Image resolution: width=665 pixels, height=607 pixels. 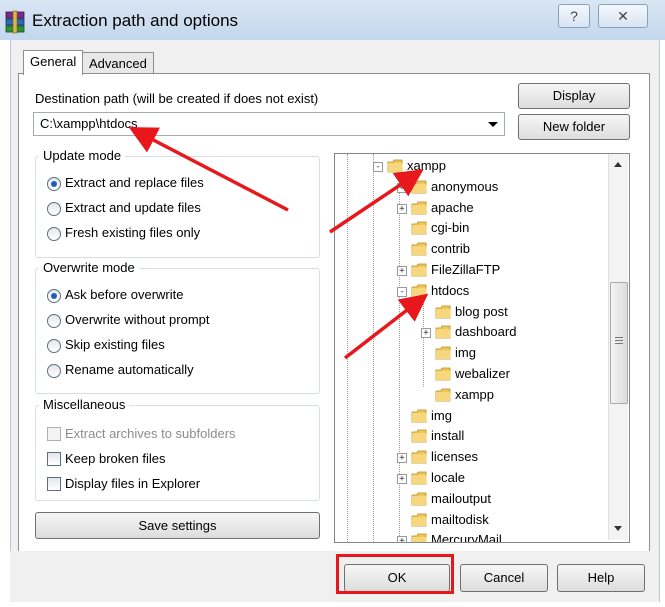 I want to click on radio-extract-replace, so click(x=54, y=184).